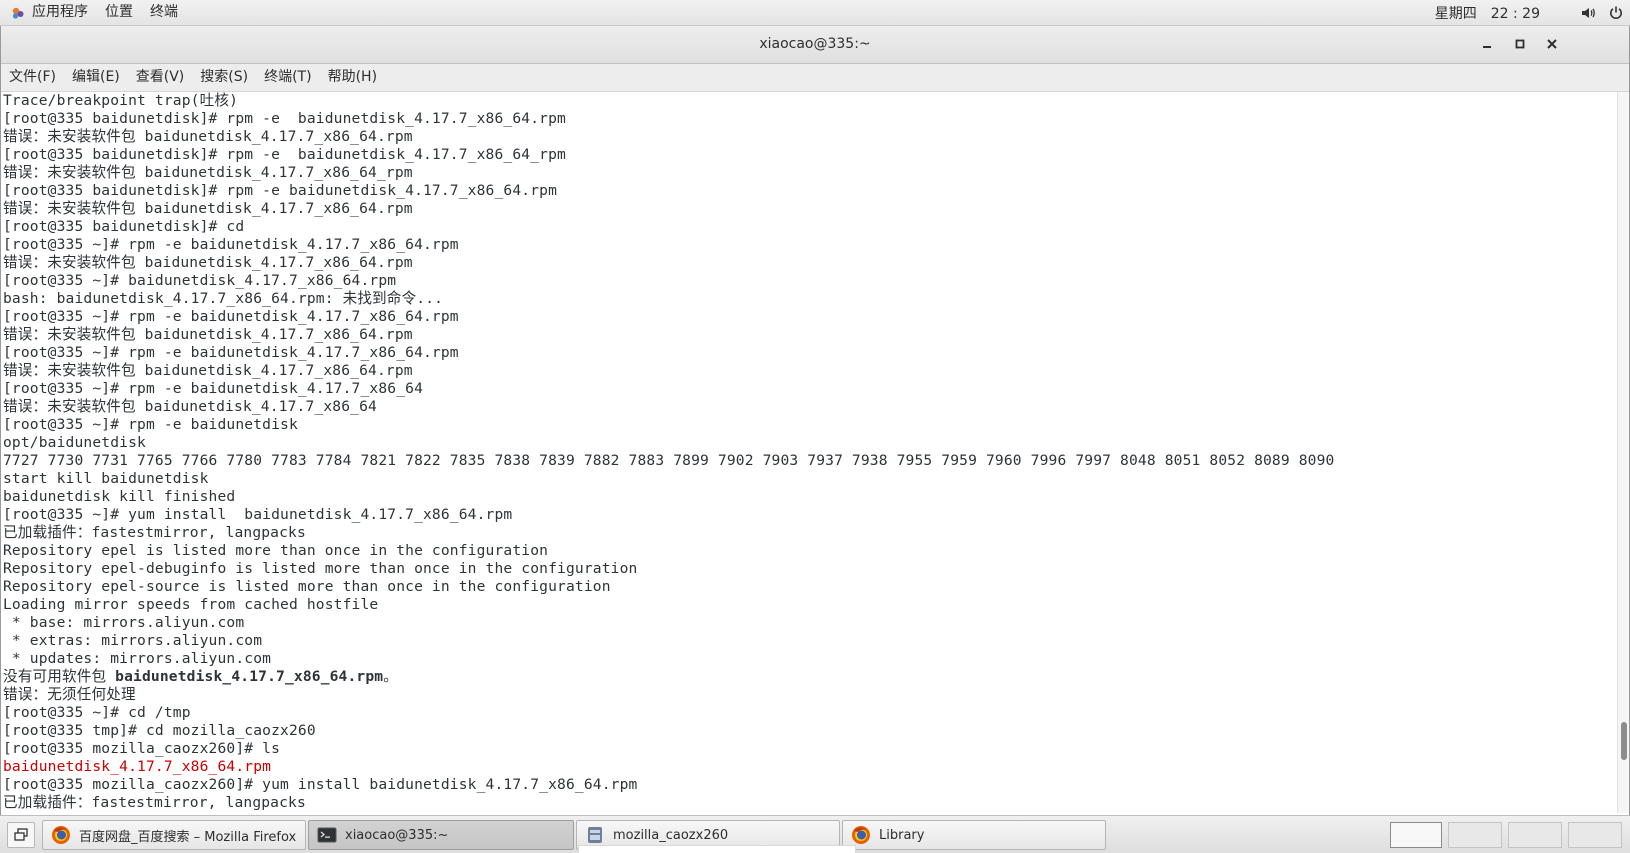  What do you see at coordinates (137, 658) in the screenshot?
I see `terminal-line: * updates: mirrors.aliyun.com` at bounding box center [137, 658].